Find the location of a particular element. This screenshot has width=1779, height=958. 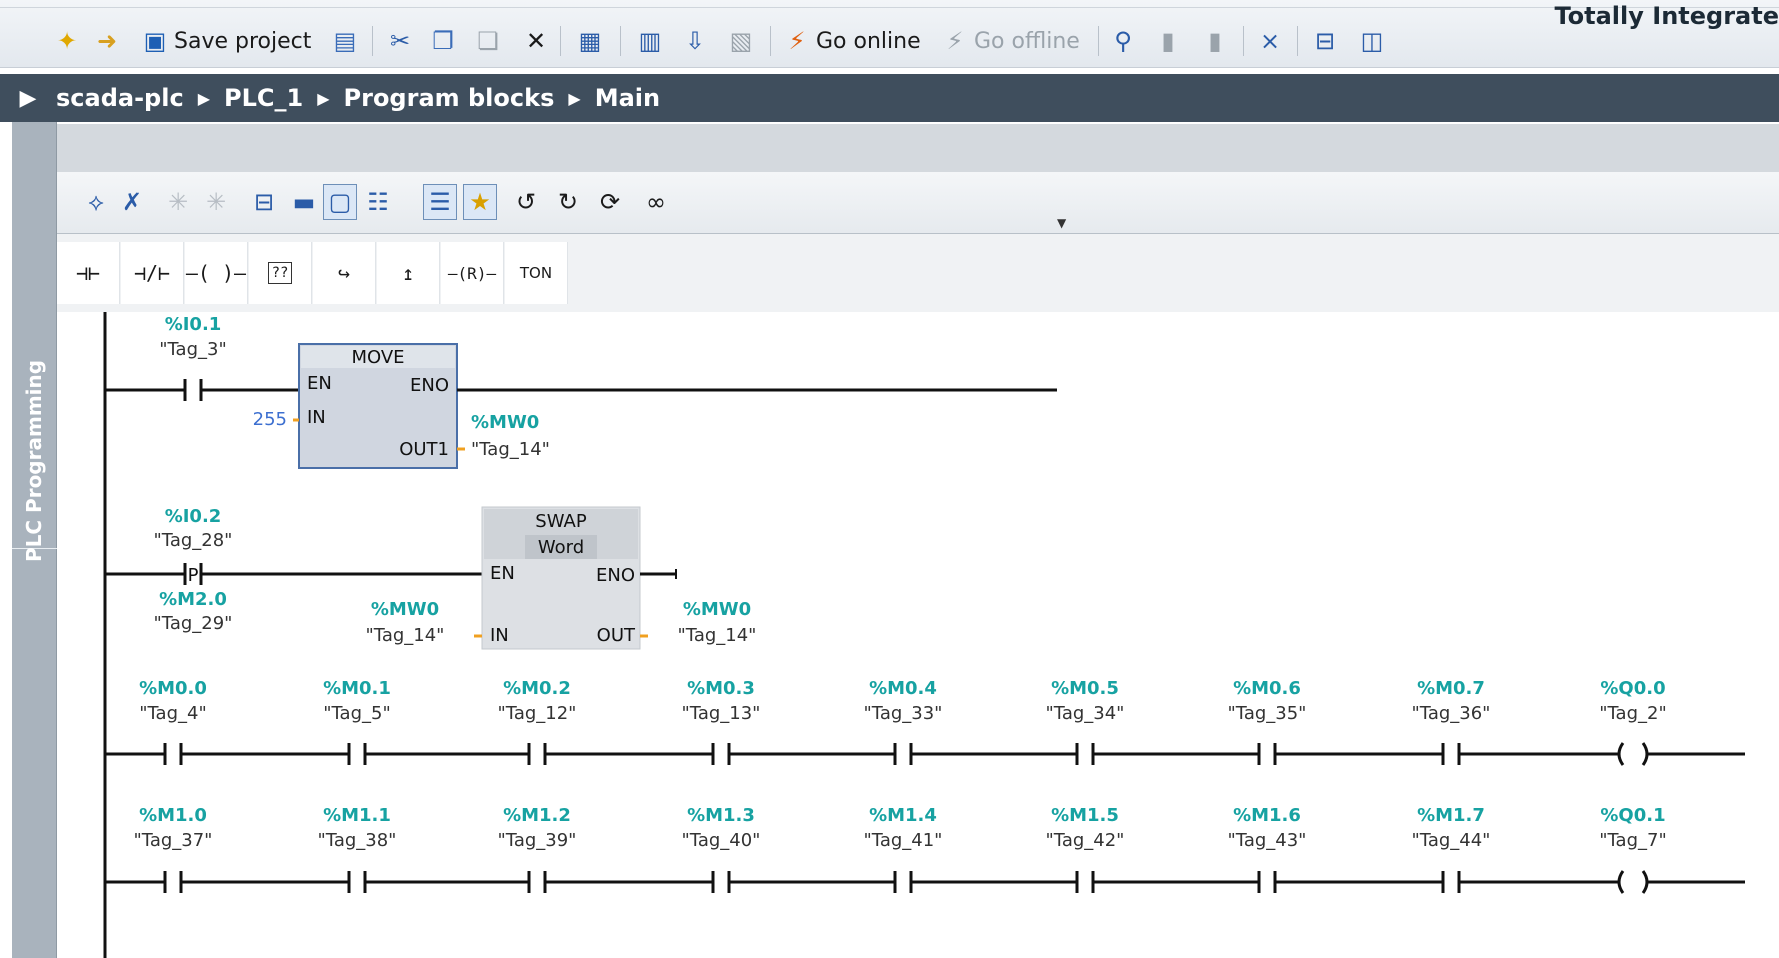

breadcrumb-item-main: Main is located at coordinates (627, 98).